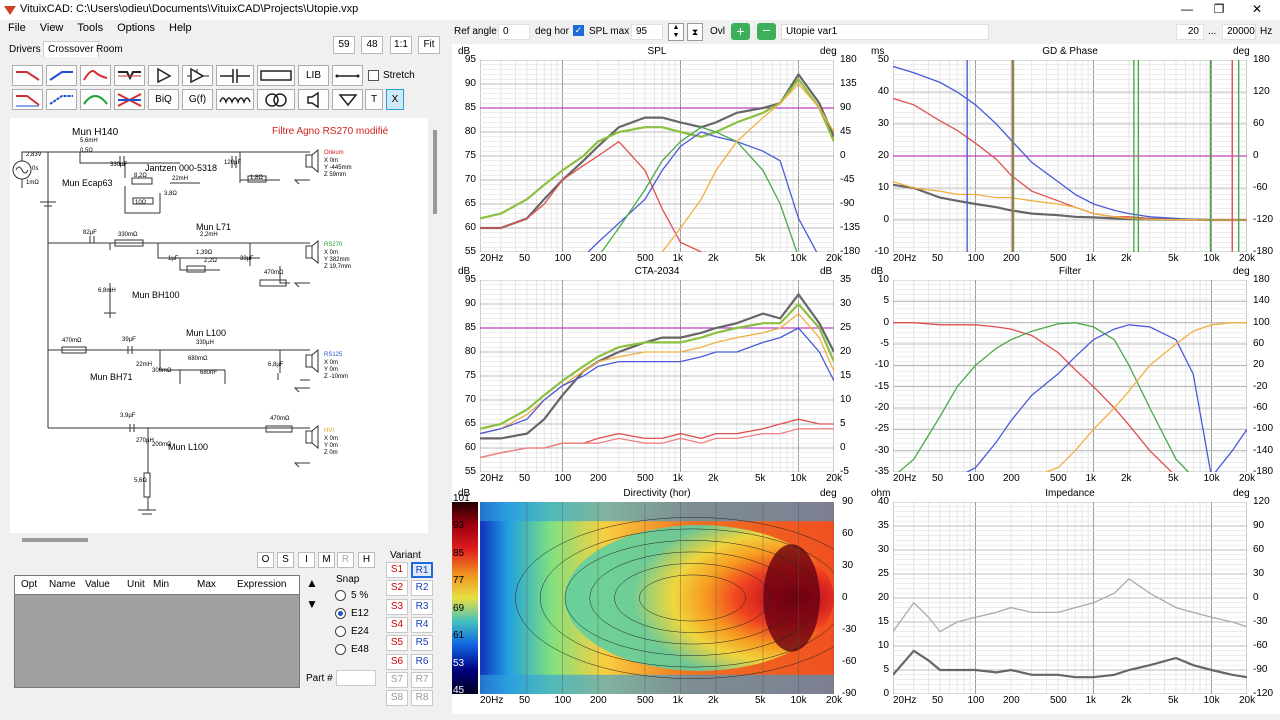 Image resolution: width=1280 pixels, height=720 pixels. What do you see at coordinates (397, 624) in the screenshot?
I see `variant-s4-button: S4` at bounding box center [397, 624].